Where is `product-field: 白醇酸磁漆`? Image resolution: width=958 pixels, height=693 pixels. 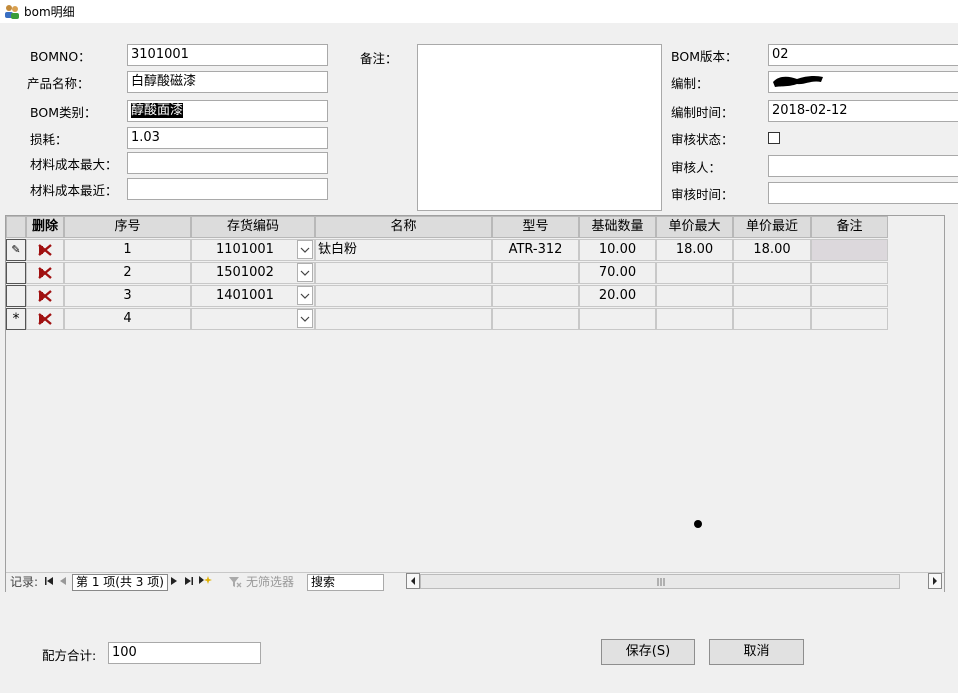
product-field: 白醇酸磁漆 is located at coordinates (227, 82).